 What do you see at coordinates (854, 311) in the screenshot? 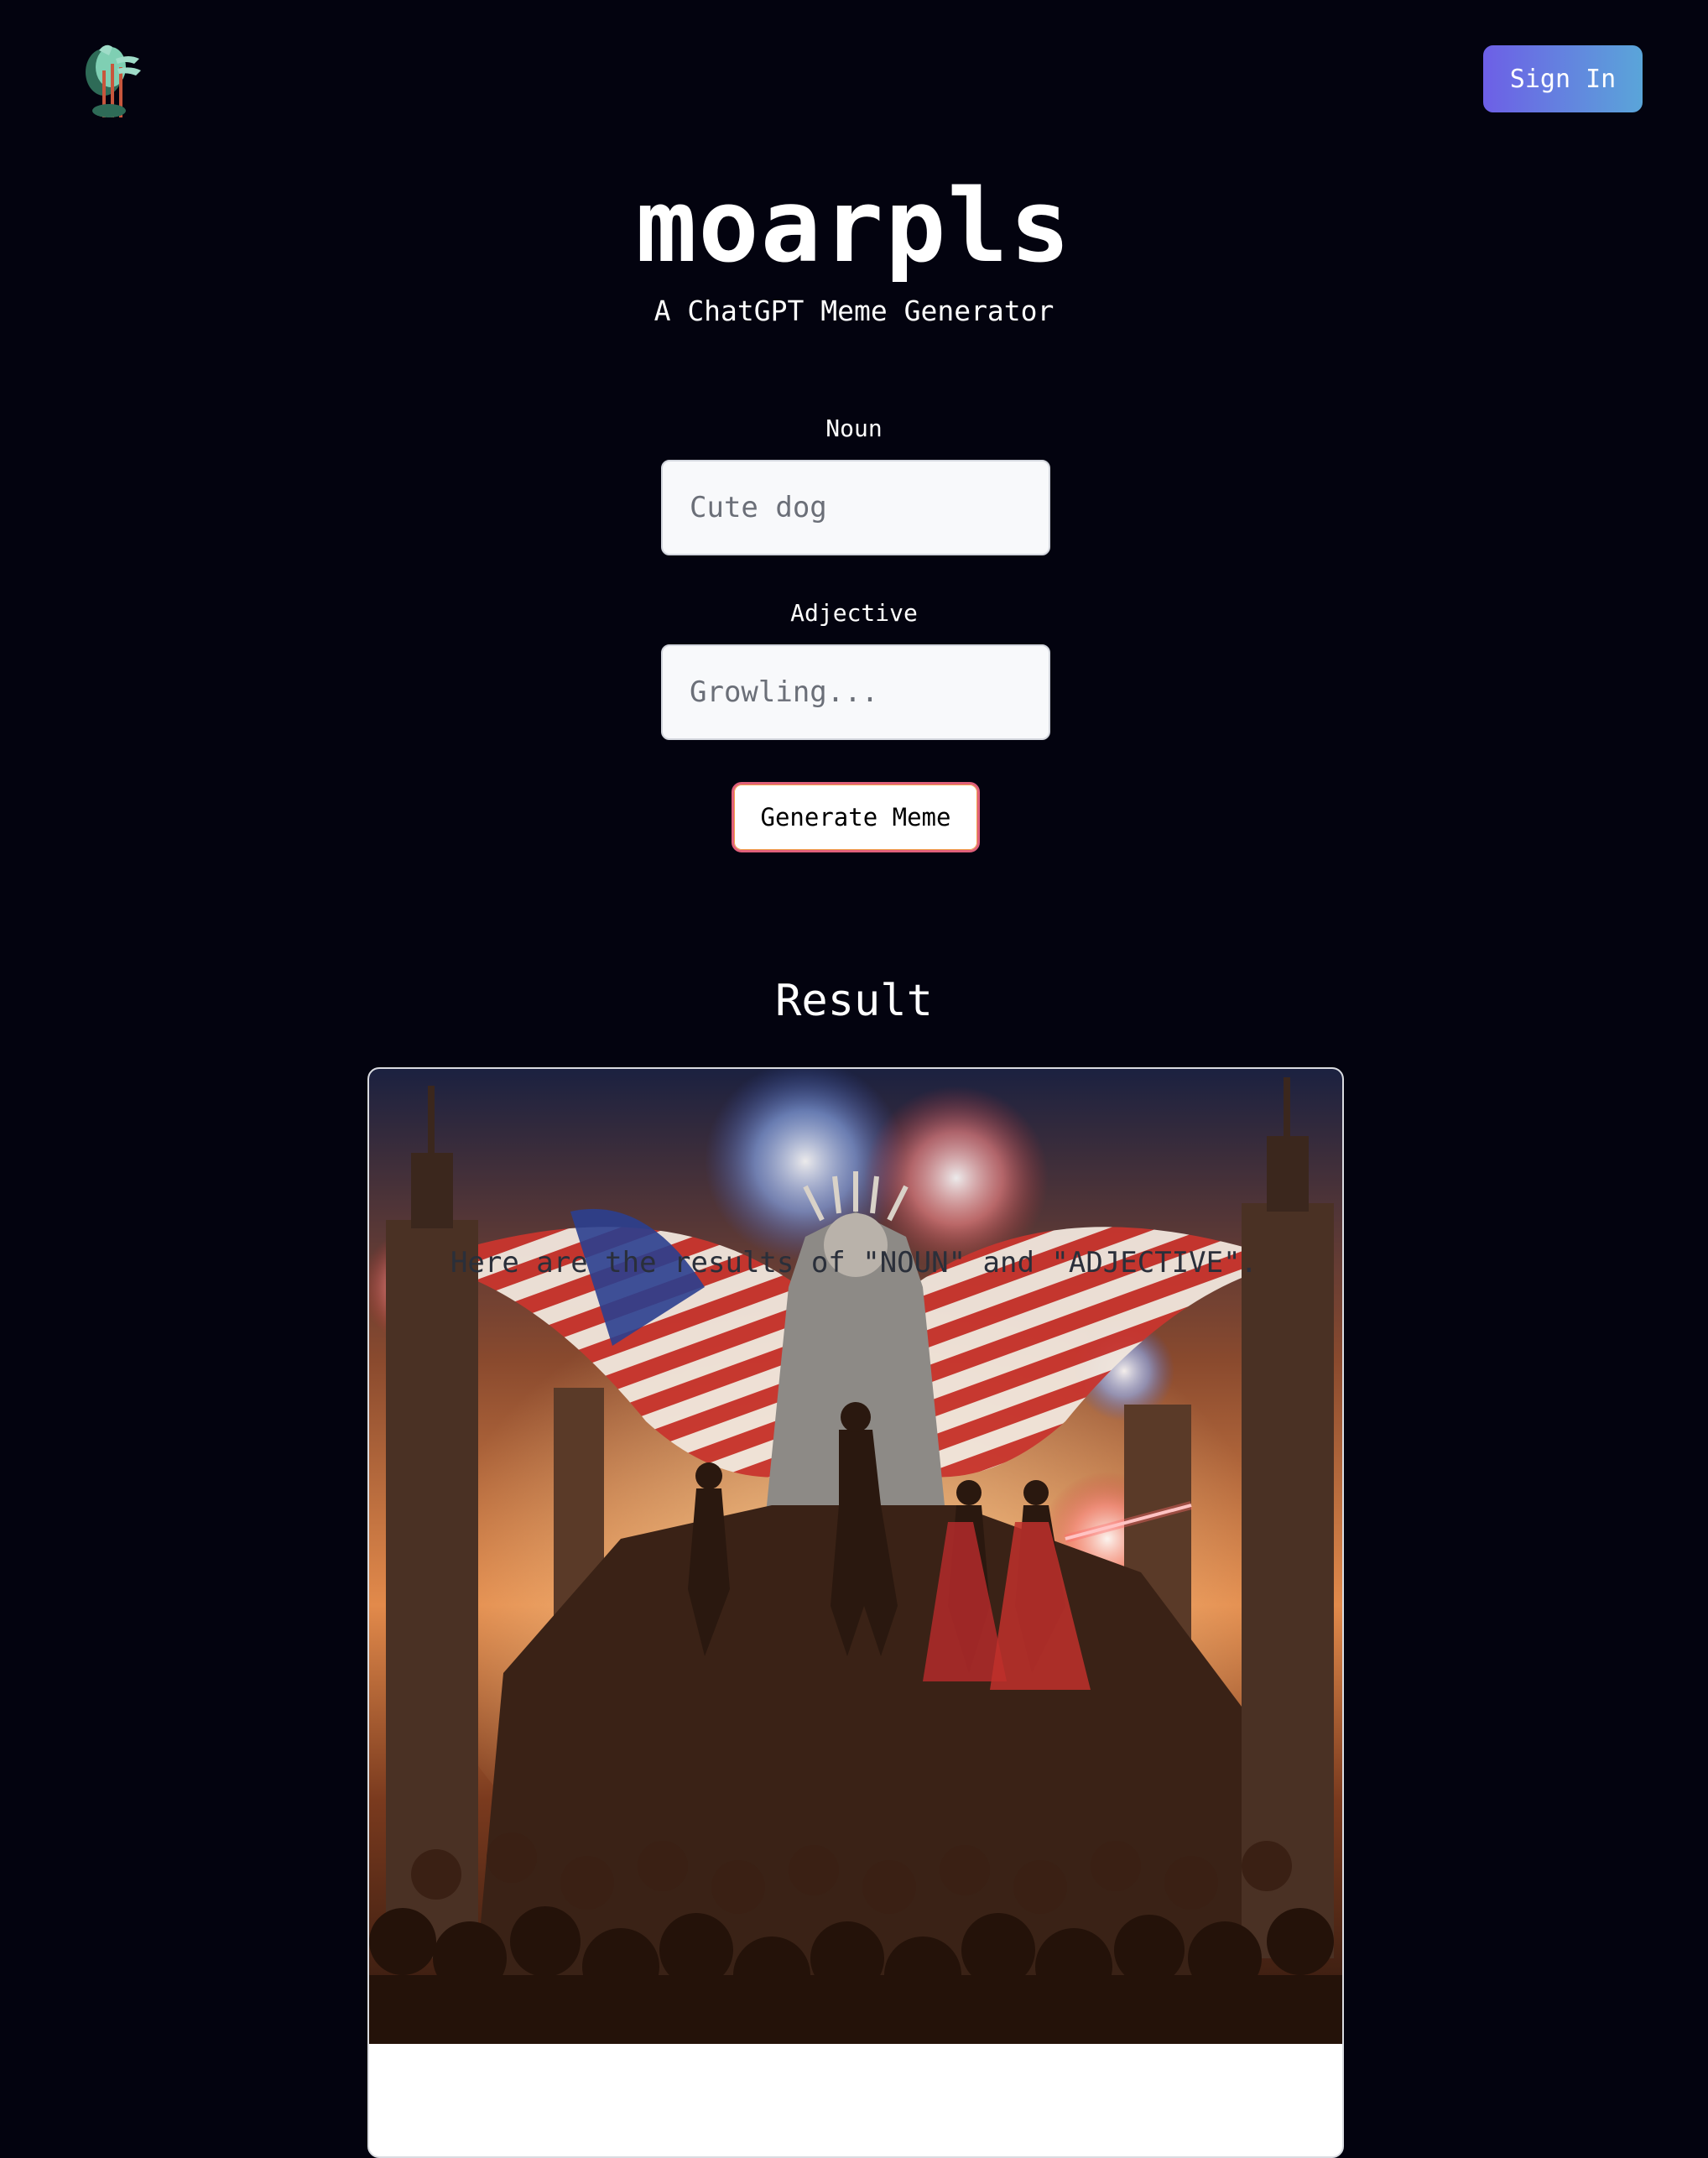
I see `app-subtitle: A ChatGPT Meme Generator` at bounding box center [854, 311].